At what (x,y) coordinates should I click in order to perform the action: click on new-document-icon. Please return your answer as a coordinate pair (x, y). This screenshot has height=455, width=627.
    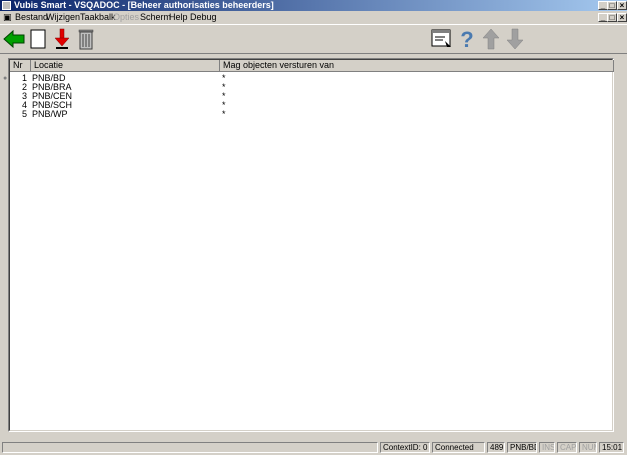
    Looking at the image, I should click on (38, 39).